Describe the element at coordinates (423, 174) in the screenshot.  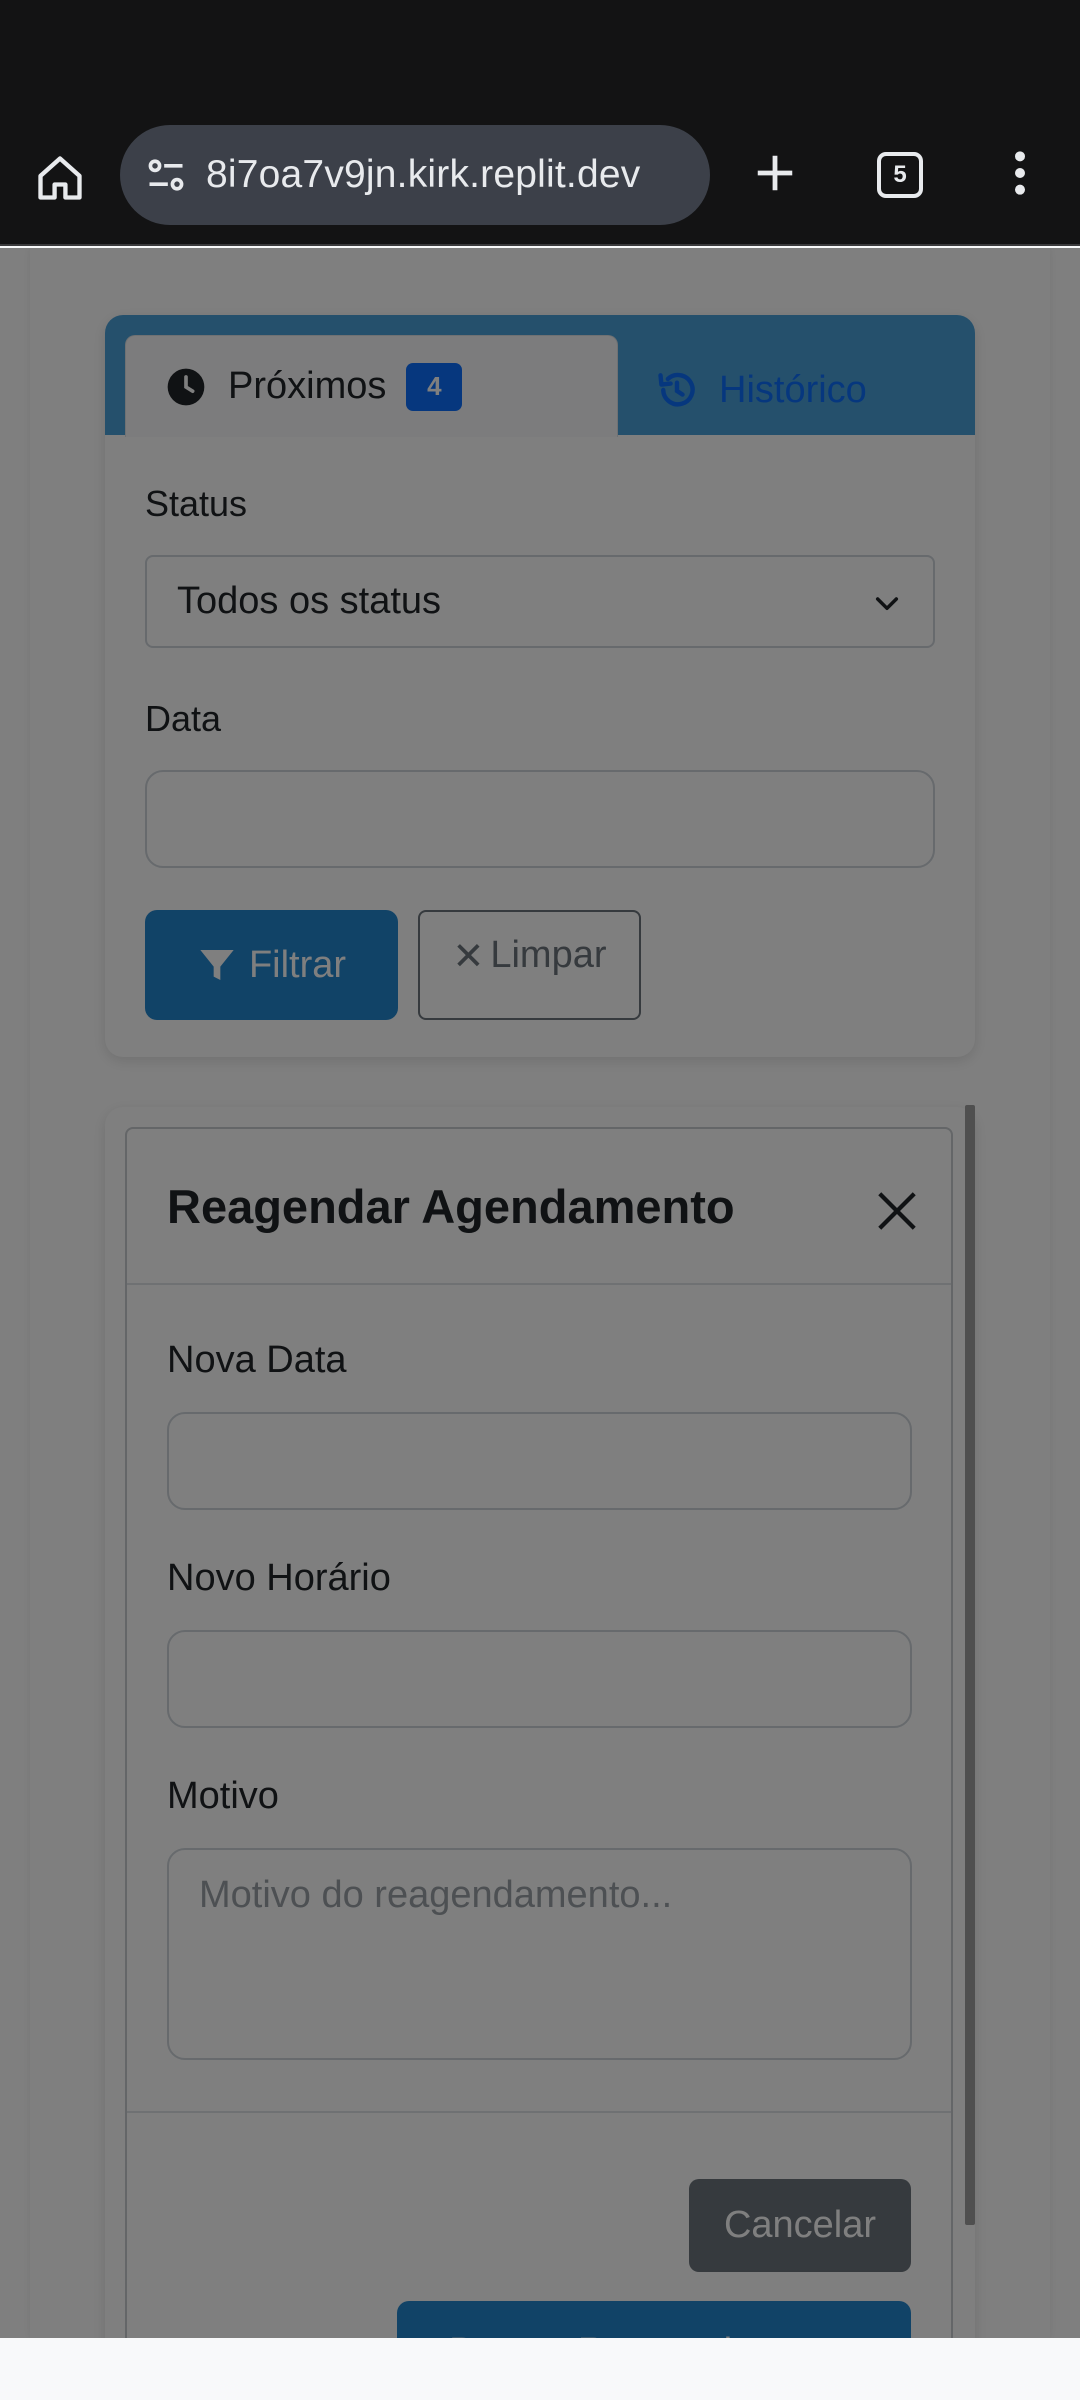
I see `url-text: 8i7oa7v9jn.kirk.replit.dev` at that location.